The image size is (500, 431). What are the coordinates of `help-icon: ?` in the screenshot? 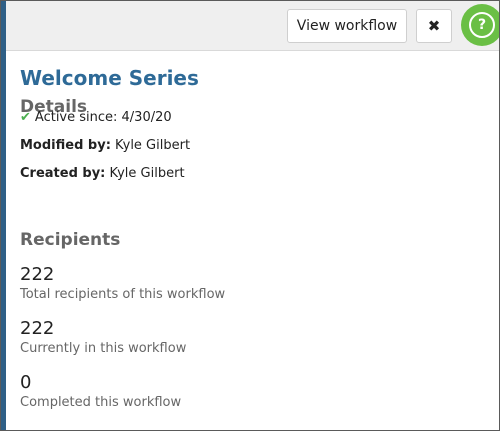 It's located at (482, 25).